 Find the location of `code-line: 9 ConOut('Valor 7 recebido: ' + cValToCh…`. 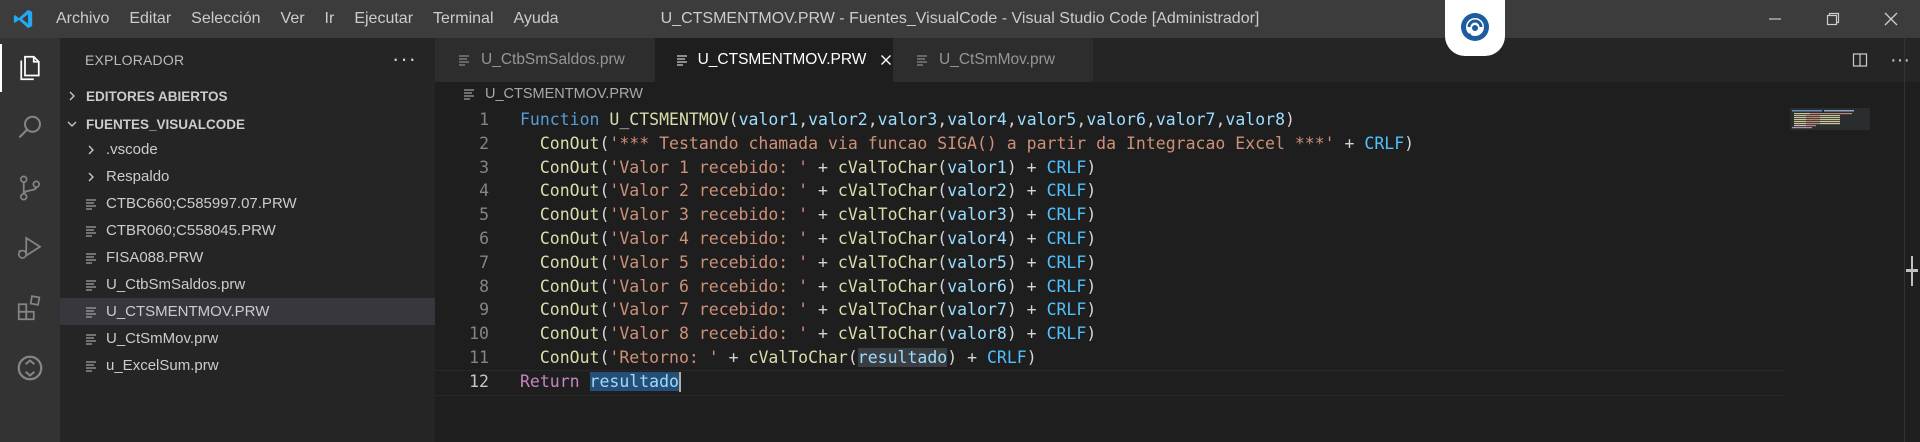

code-line: 9 ConOut('Valor 7 recebido: ' + cValToCh… is located at coordinates (1110, 310).